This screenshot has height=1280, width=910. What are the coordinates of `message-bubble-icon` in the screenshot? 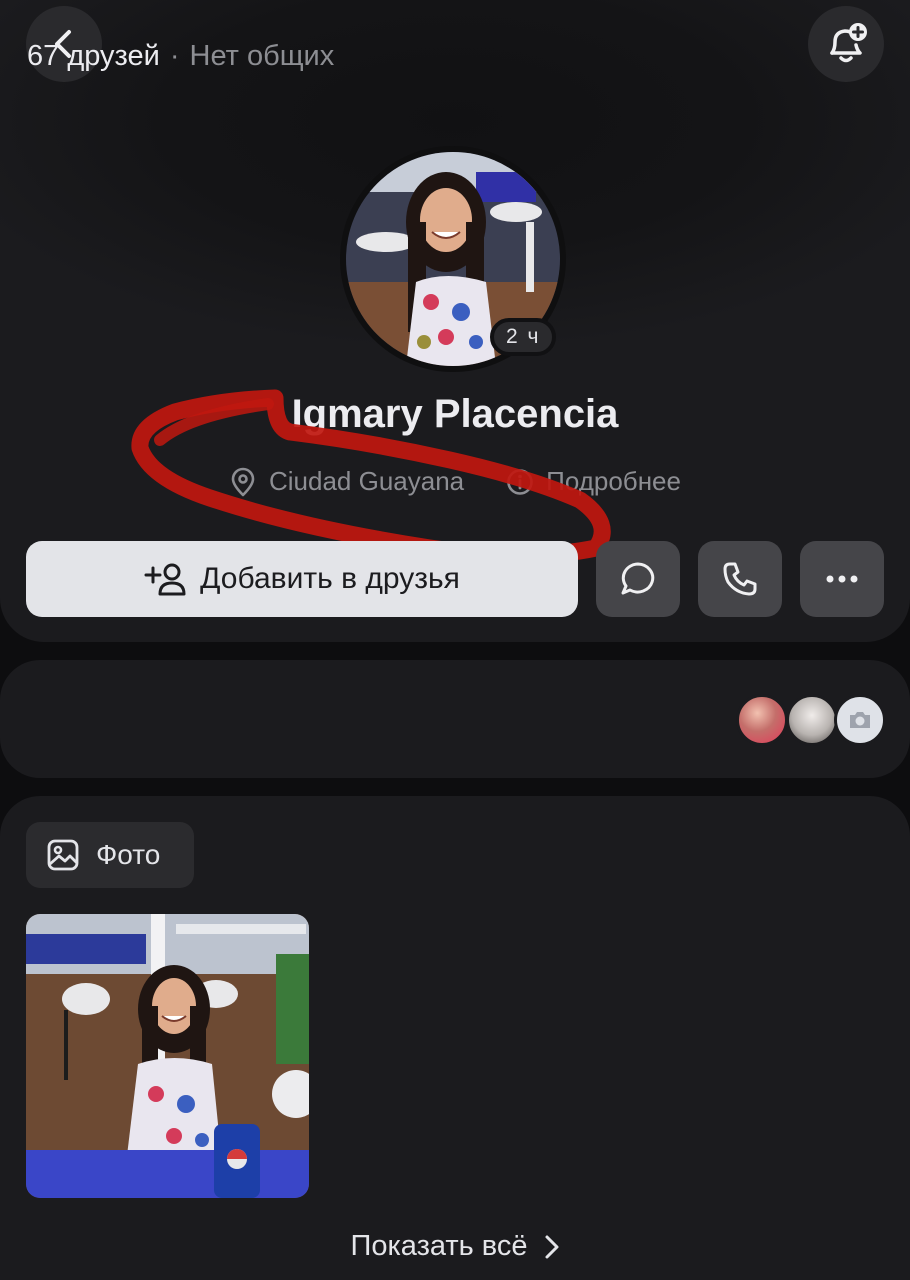 It's located at (638, 578).